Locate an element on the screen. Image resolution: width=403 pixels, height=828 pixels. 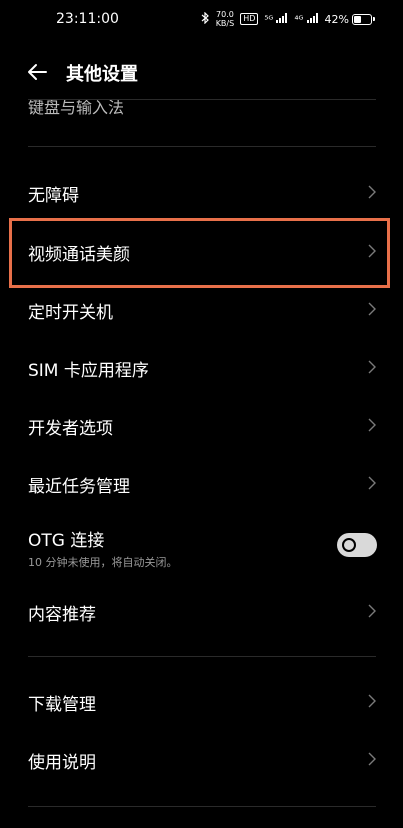
item-label: 无障碍 is located at coordinates (53, 196).